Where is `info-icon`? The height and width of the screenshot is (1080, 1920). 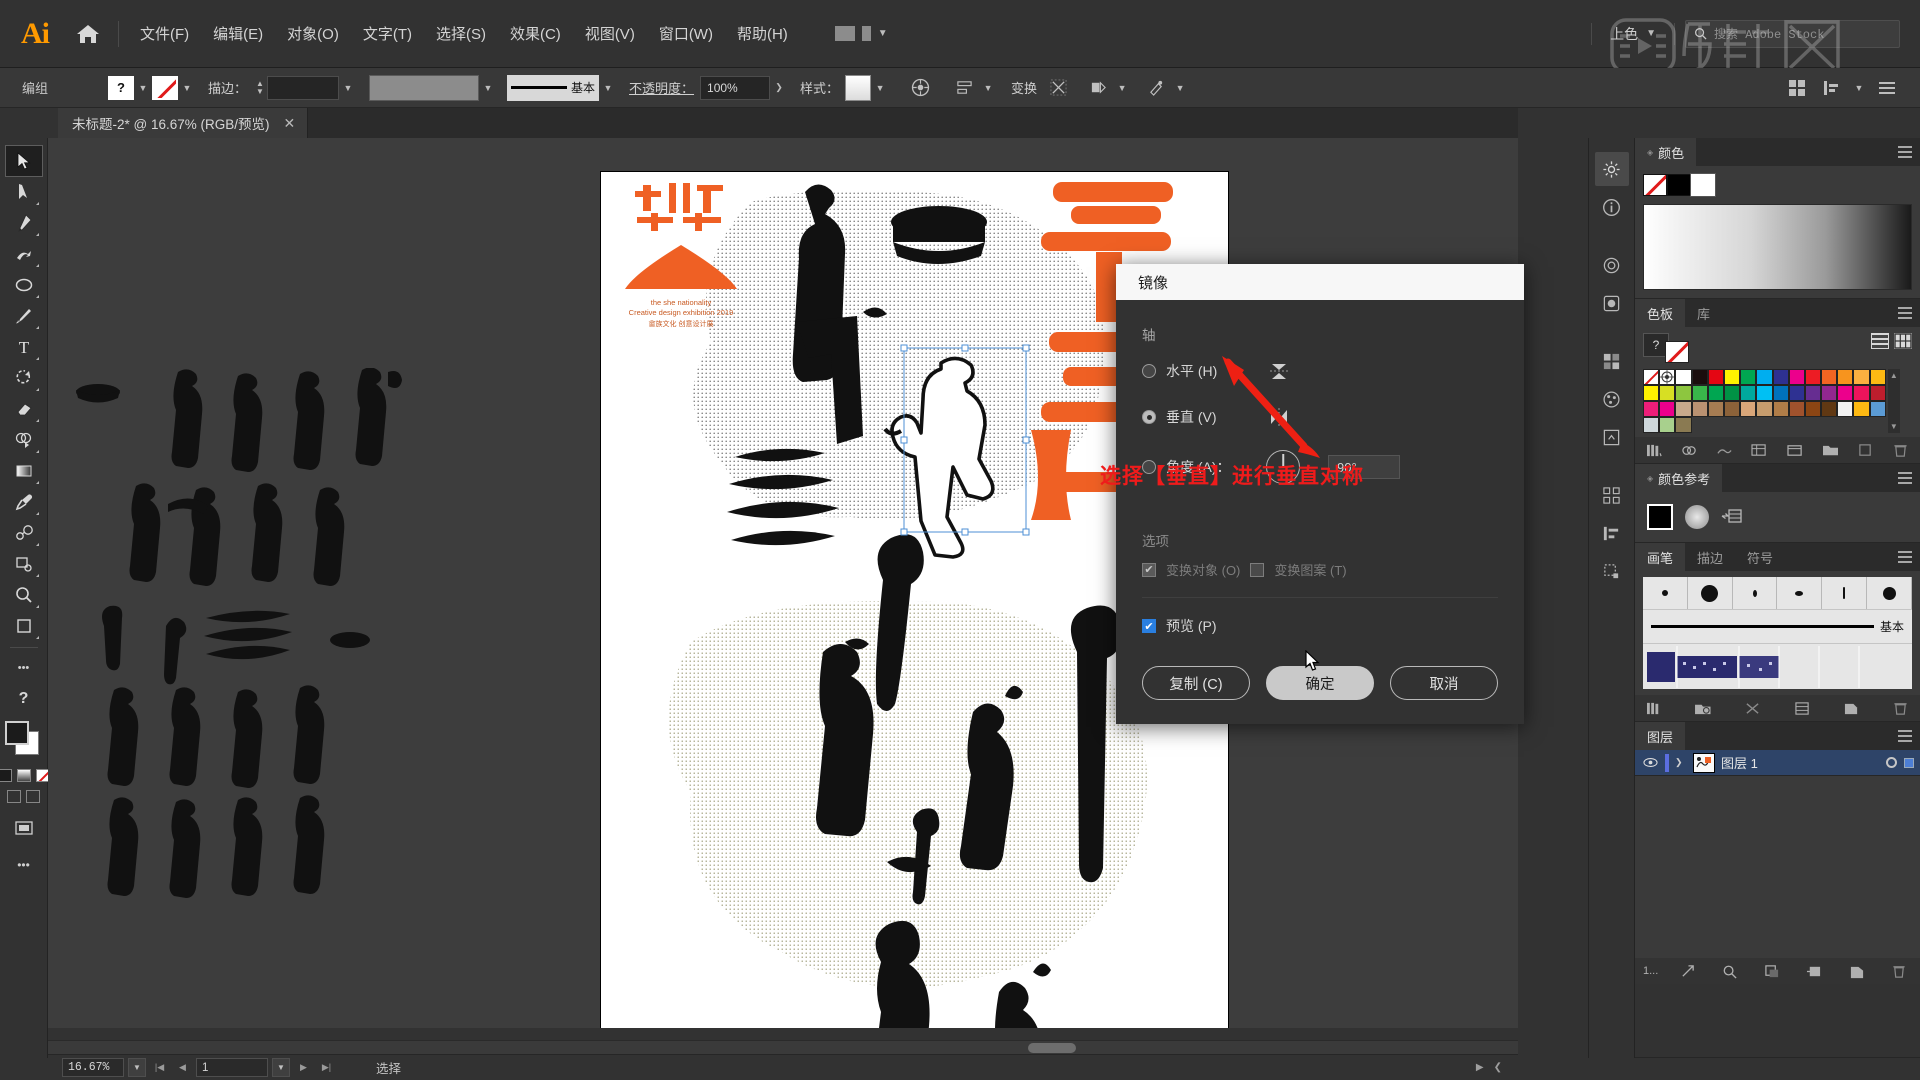
info-icon is located at coordinates (1612, 207).